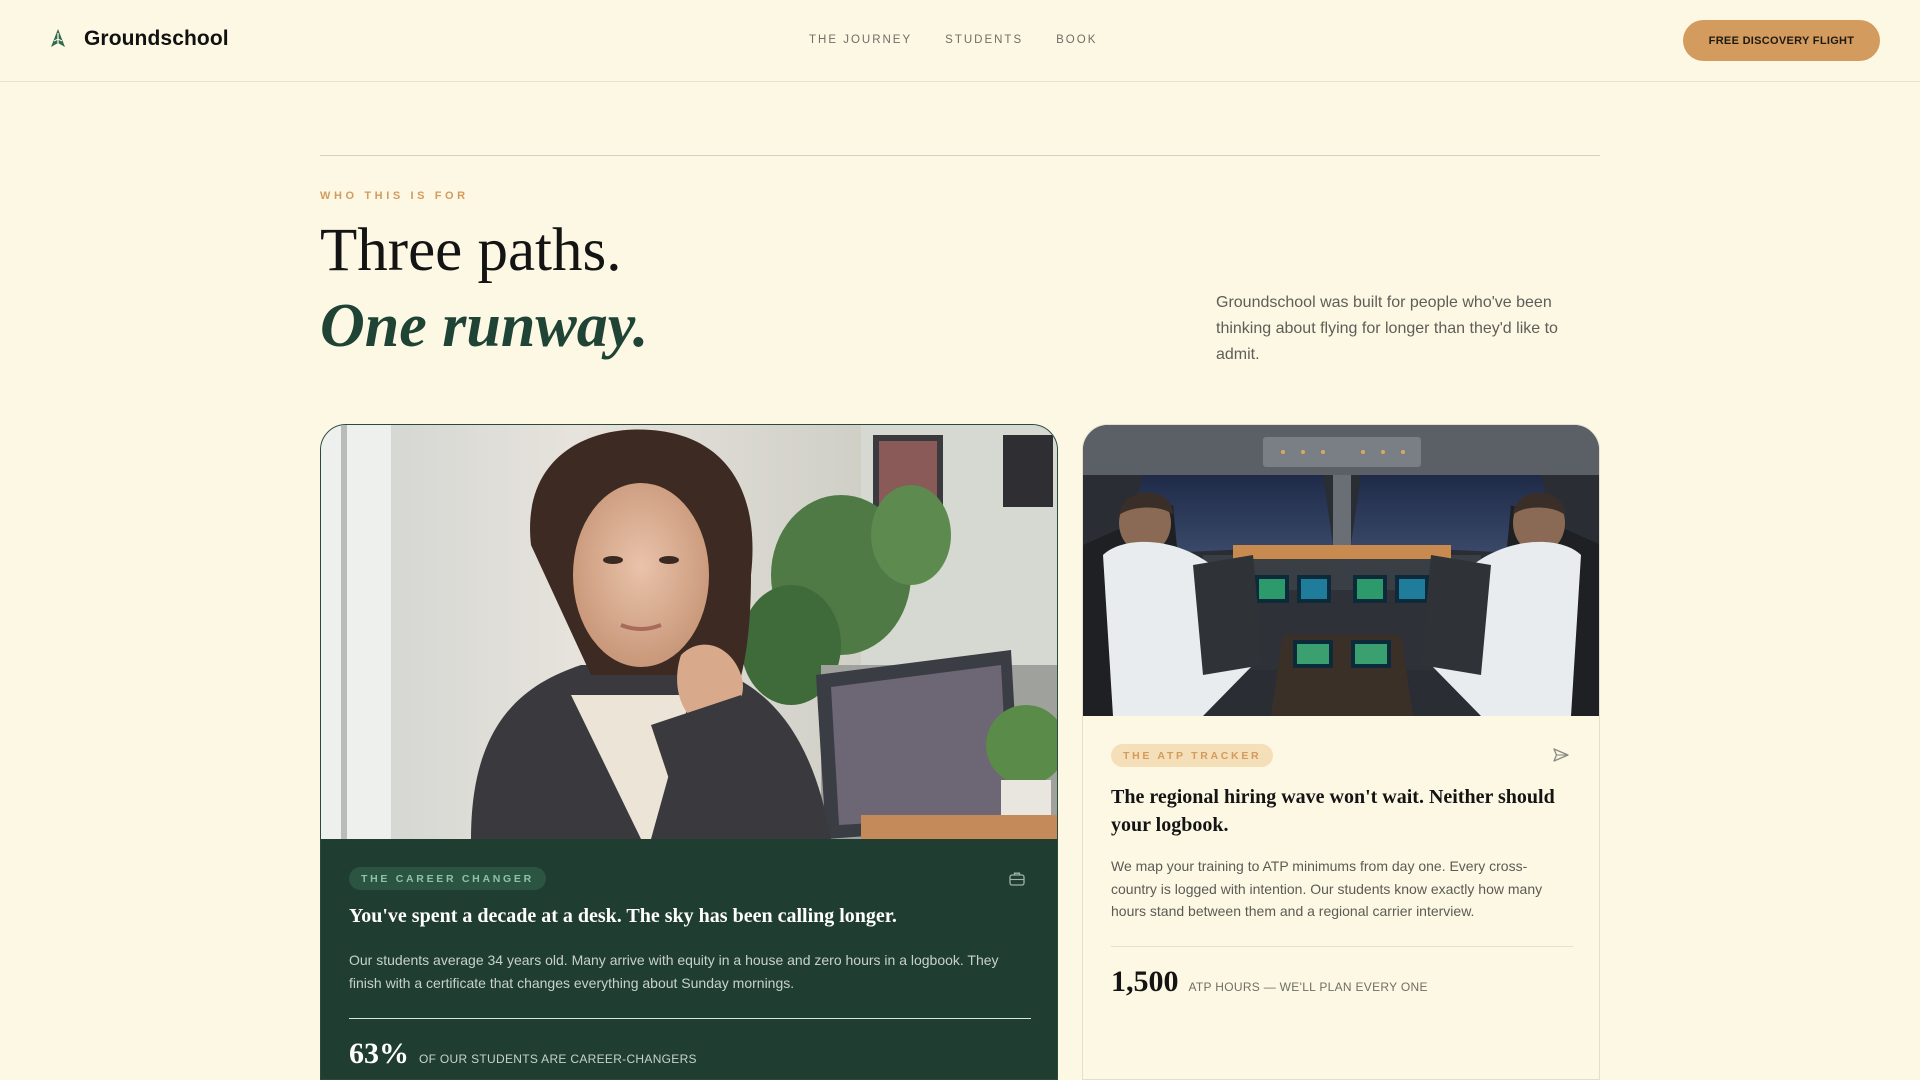 Image resolution: width=1920 pixels, height=1080 pixels. I want to click on free-discovery-flight-button: FREE DISCOVERY FLIGHT, so click(1781, 40).